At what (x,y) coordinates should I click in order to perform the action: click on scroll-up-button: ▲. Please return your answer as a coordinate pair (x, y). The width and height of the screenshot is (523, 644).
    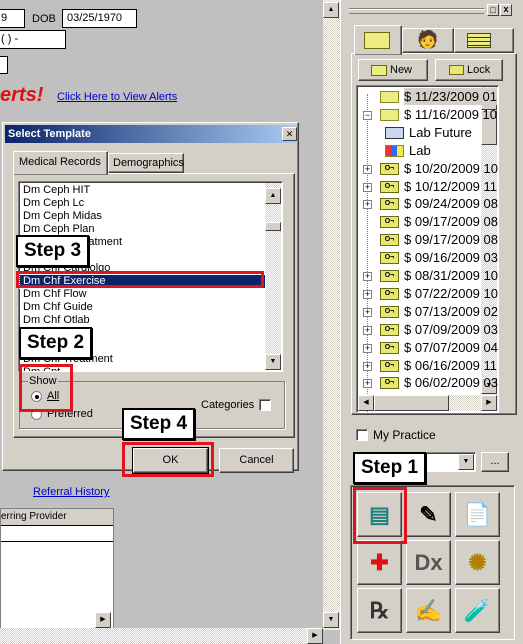
    Looking at the image, I should click on (331, 10).